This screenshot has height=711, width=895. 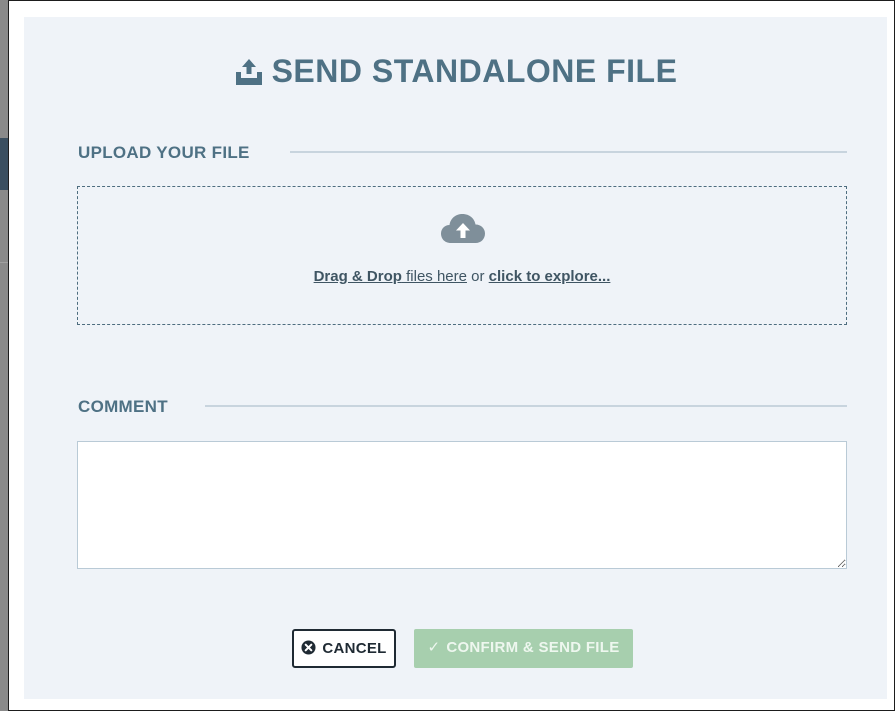 I want to click on files-here-text: files here, so click(x=434, y=276).